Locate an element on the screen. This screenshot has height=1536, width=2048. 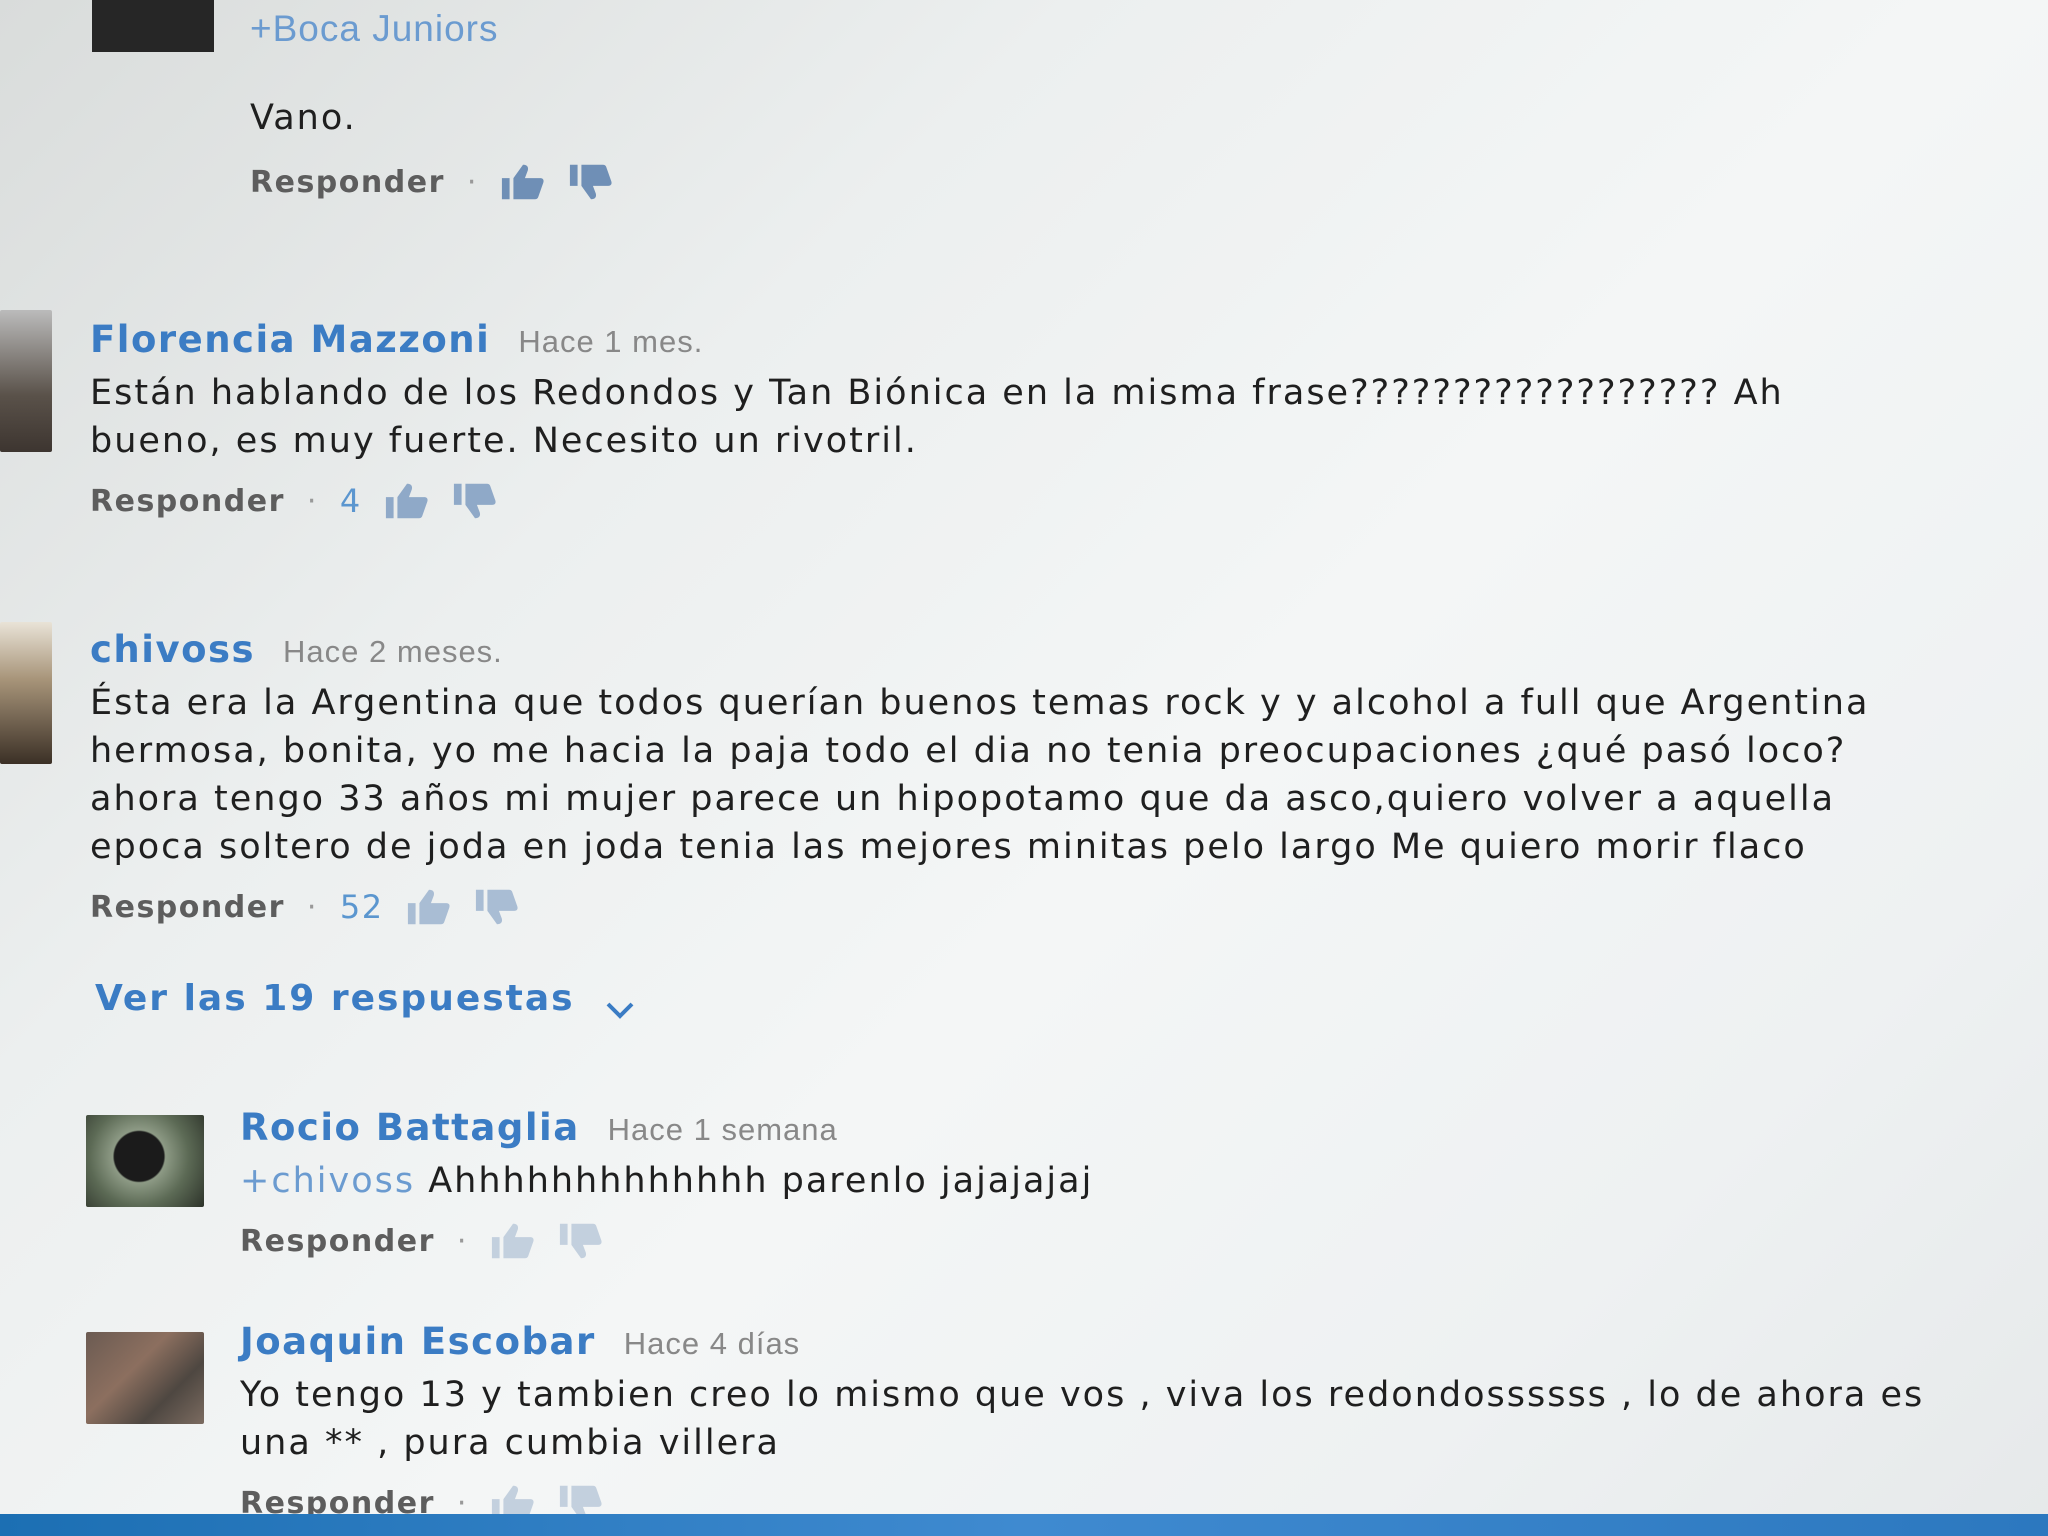
comment-time: Hace 2 meses. is located at coordinates (393, 651).